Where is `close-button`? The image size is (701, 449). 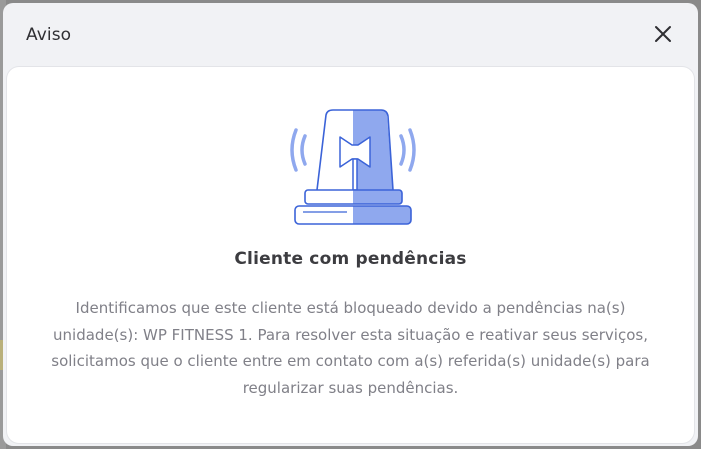 close-button is located at coordinates (663, 34).